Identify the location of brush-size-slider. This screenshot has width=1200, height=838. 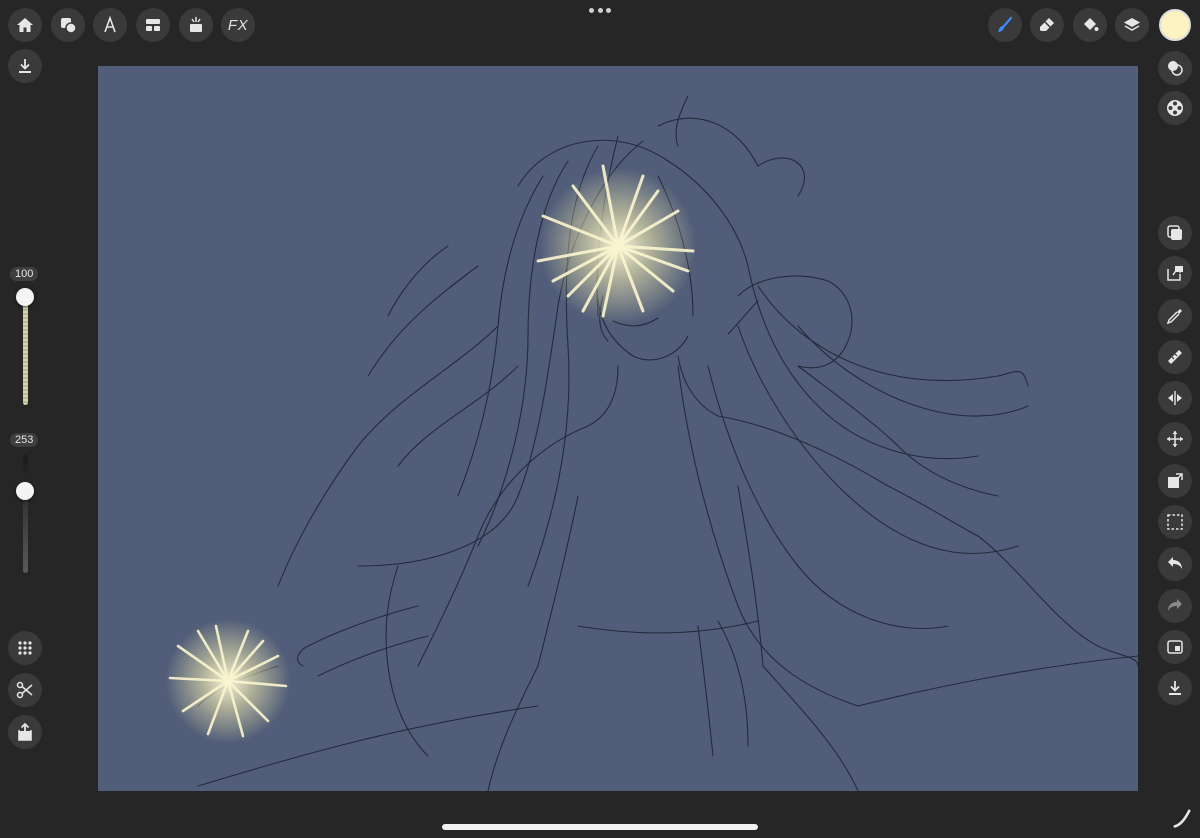
(25, 347).